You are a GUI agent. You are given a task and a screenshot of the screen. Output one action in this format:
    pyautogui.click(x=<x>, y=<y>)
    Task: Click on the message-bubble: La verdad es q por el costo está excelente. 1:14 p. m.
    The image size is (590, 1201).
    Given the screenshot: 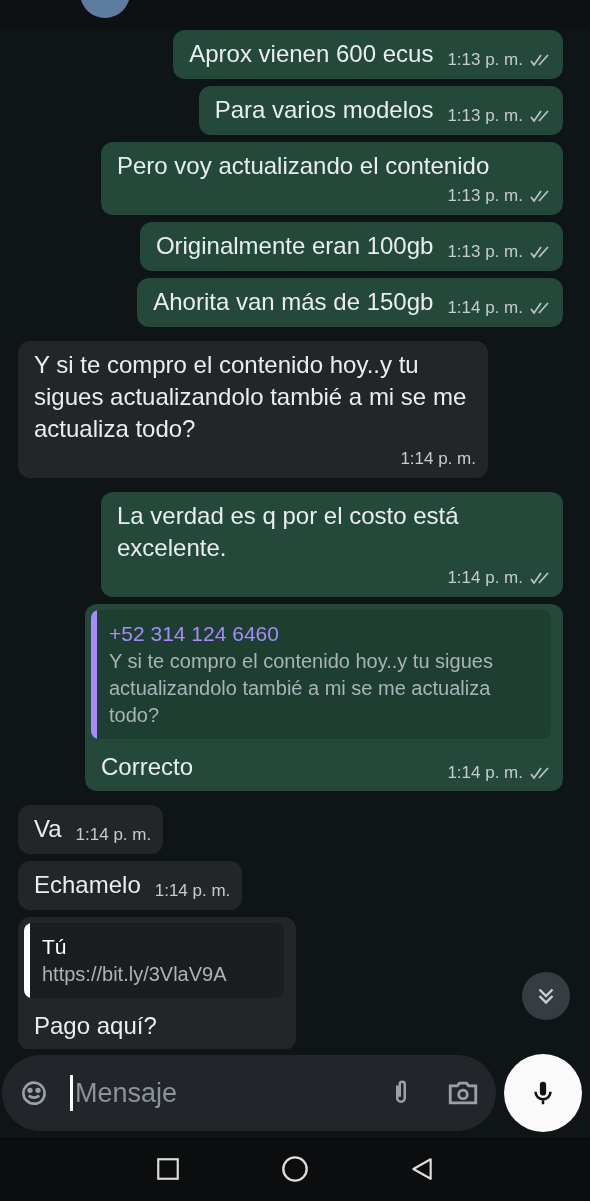 What is the action you would take?
    pyautogui.click(x=332, y=544)
    